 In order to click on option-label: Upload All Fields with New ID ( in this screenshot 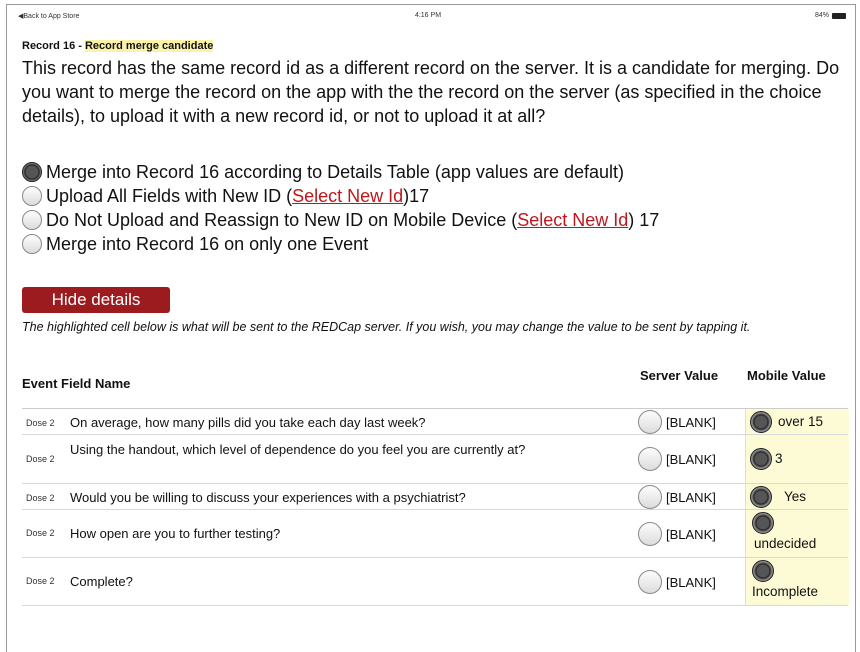, I will do `click(169, 195)`.